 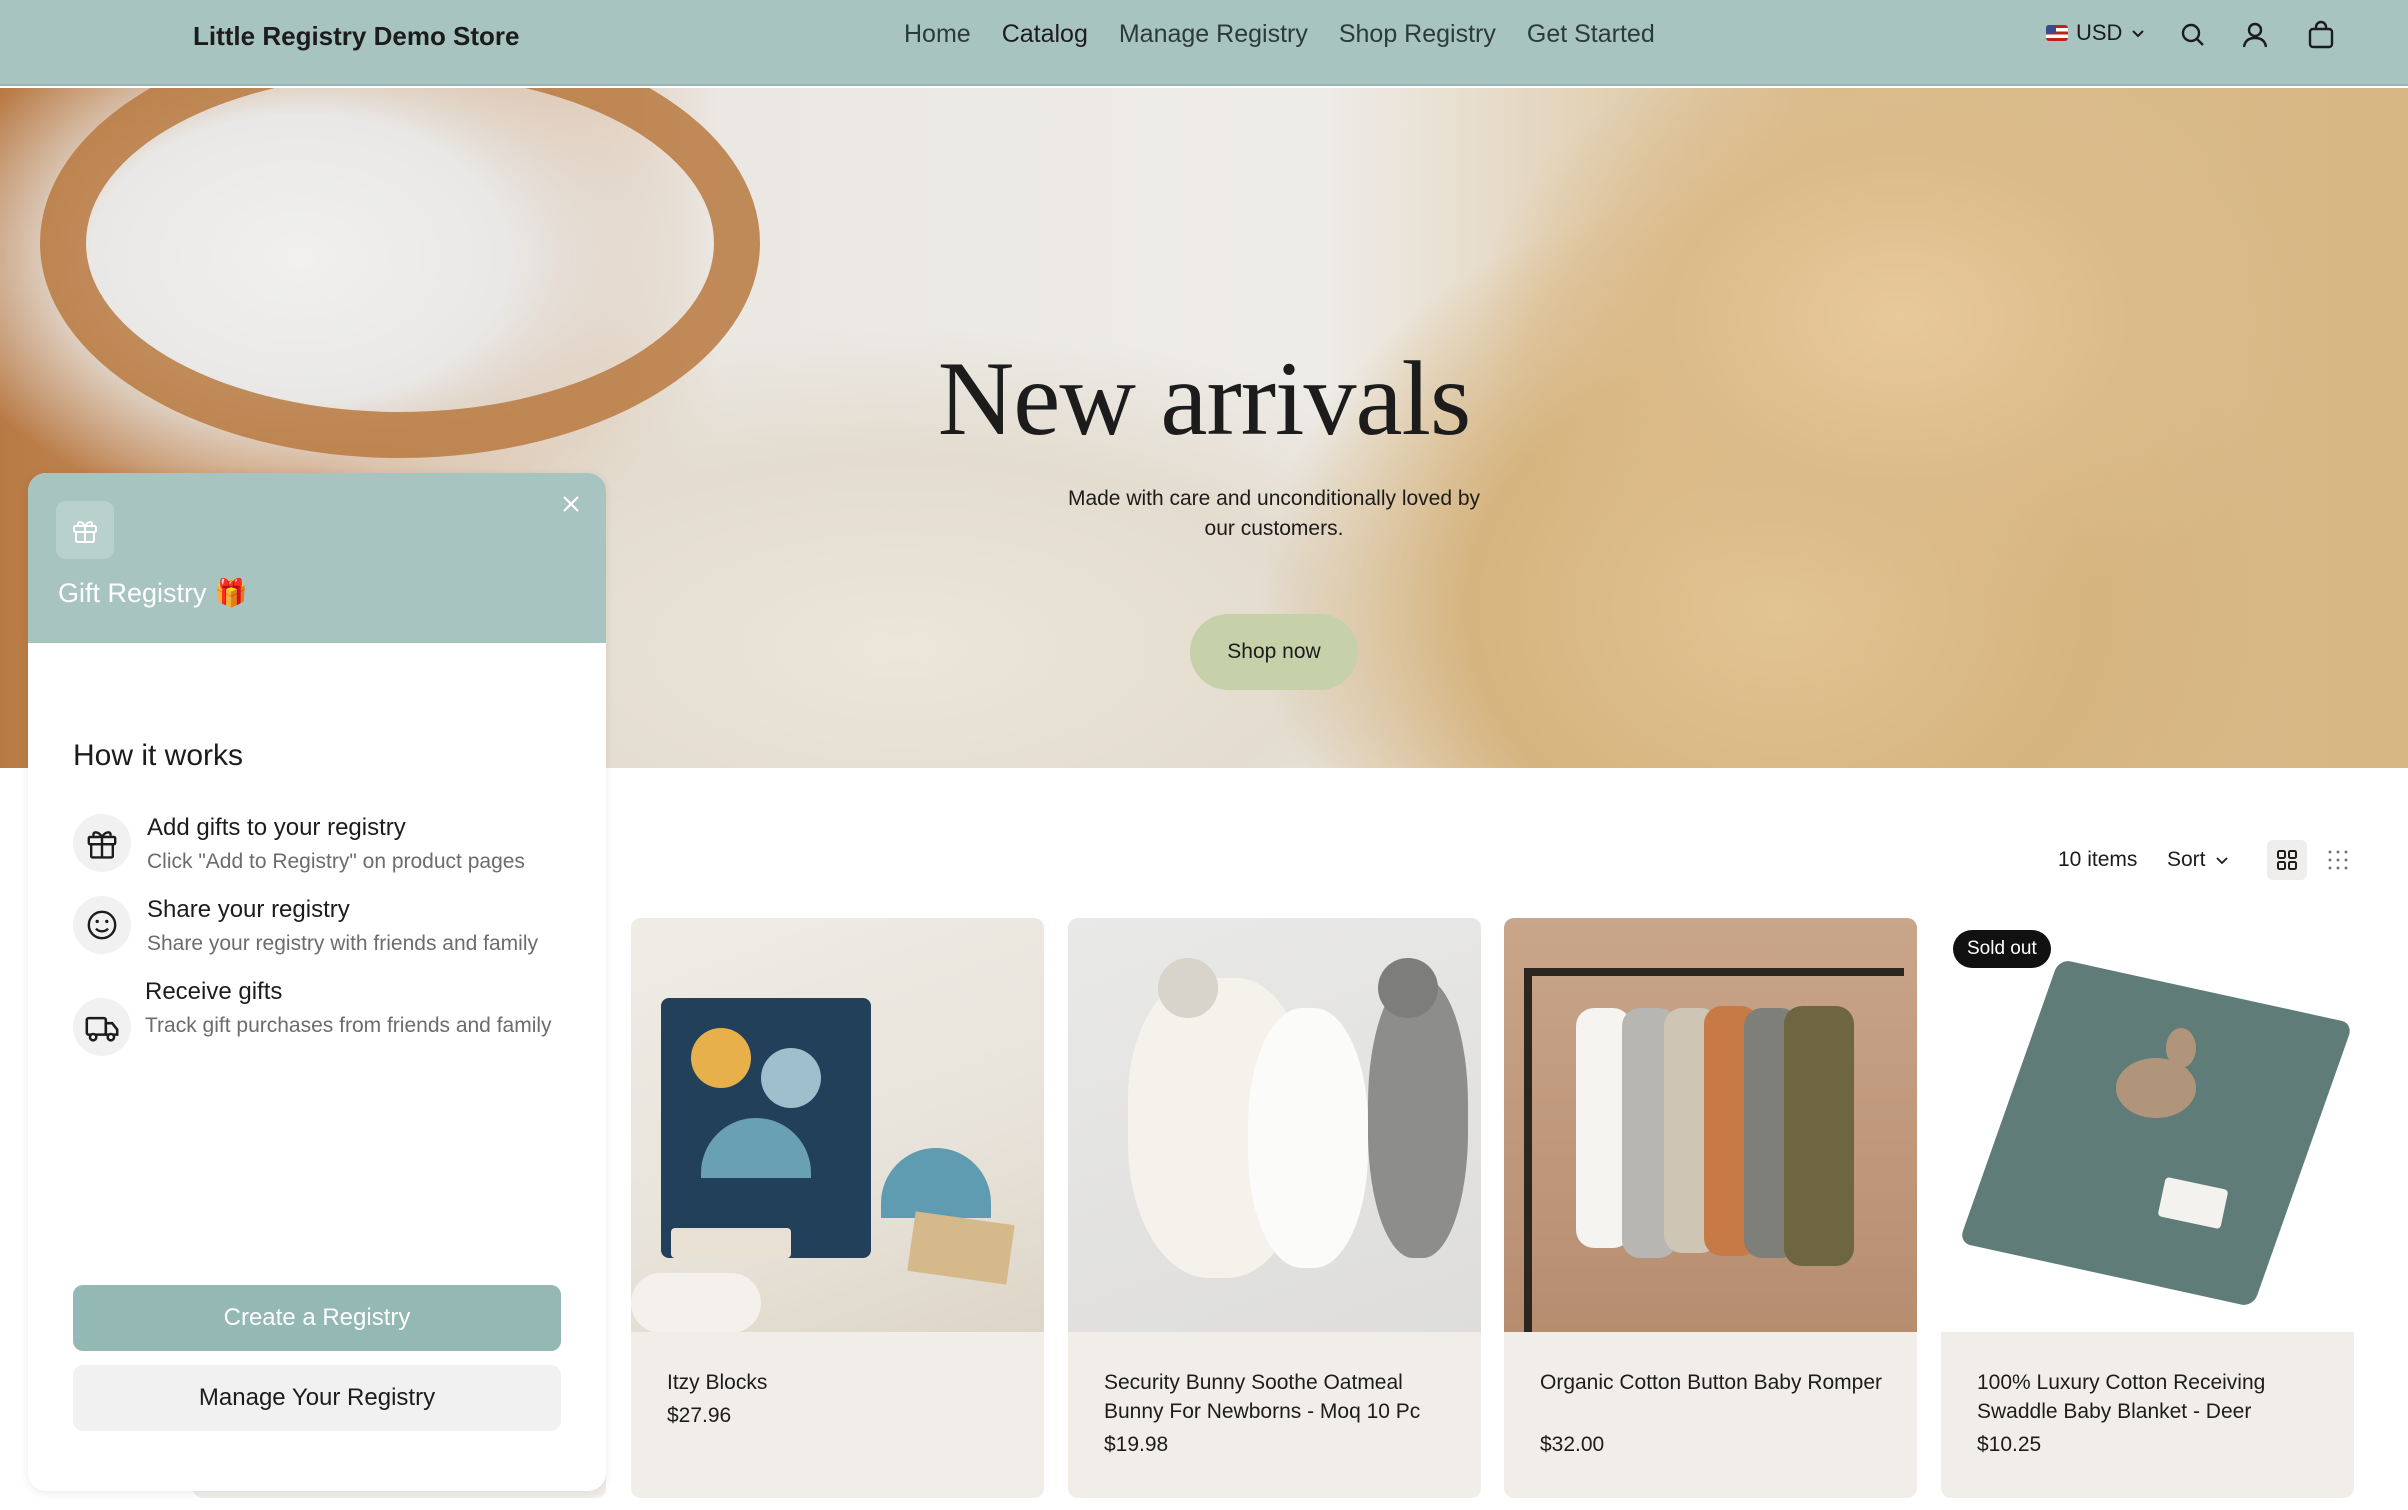 What do you see at coordinates (1136, 1444) in the screenshot?
I see `product-price: $19.98` at bounding box center [1136, 1444].